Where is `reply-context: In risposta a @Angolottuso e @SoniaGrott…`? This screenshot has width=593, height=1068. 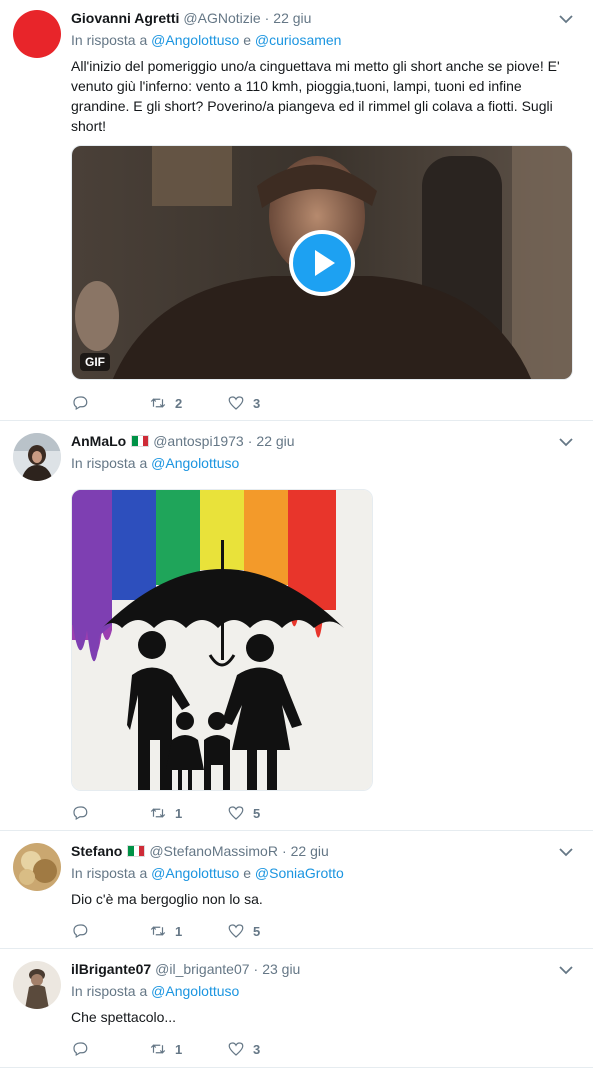 reply-context: In risposta a @Angolottuso e @SoniaGrott… is located at coordinates (325, 875).